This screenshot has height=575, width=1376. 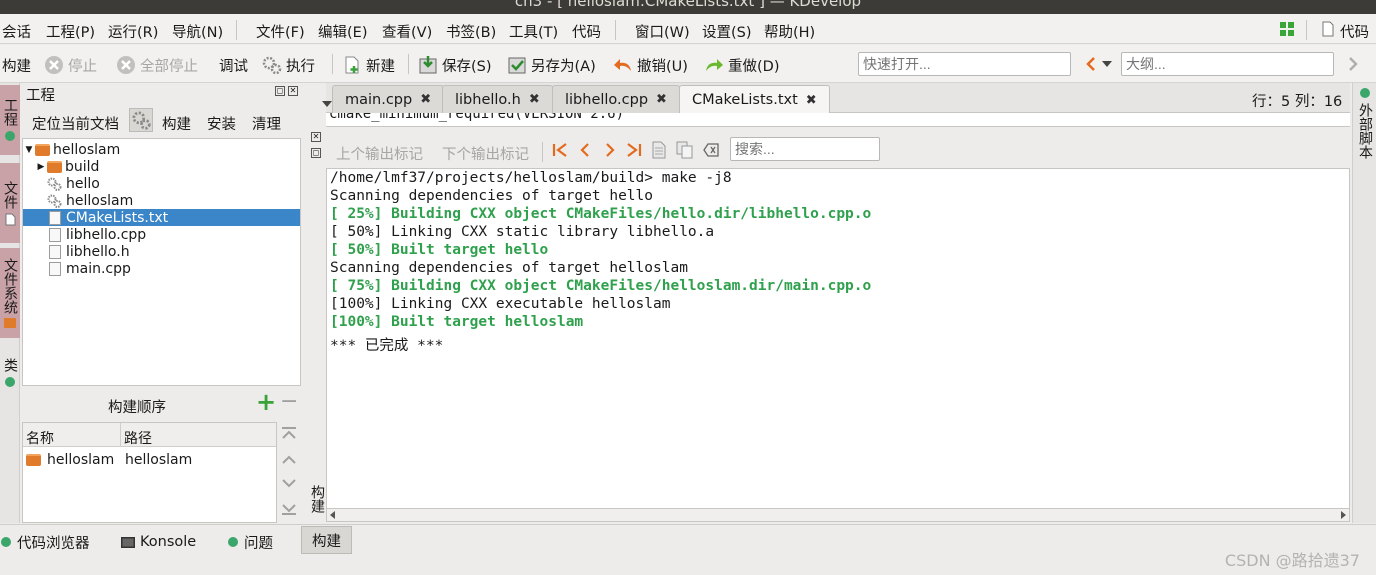 I want to click on move-up-icon, so click(x=289, y=459).